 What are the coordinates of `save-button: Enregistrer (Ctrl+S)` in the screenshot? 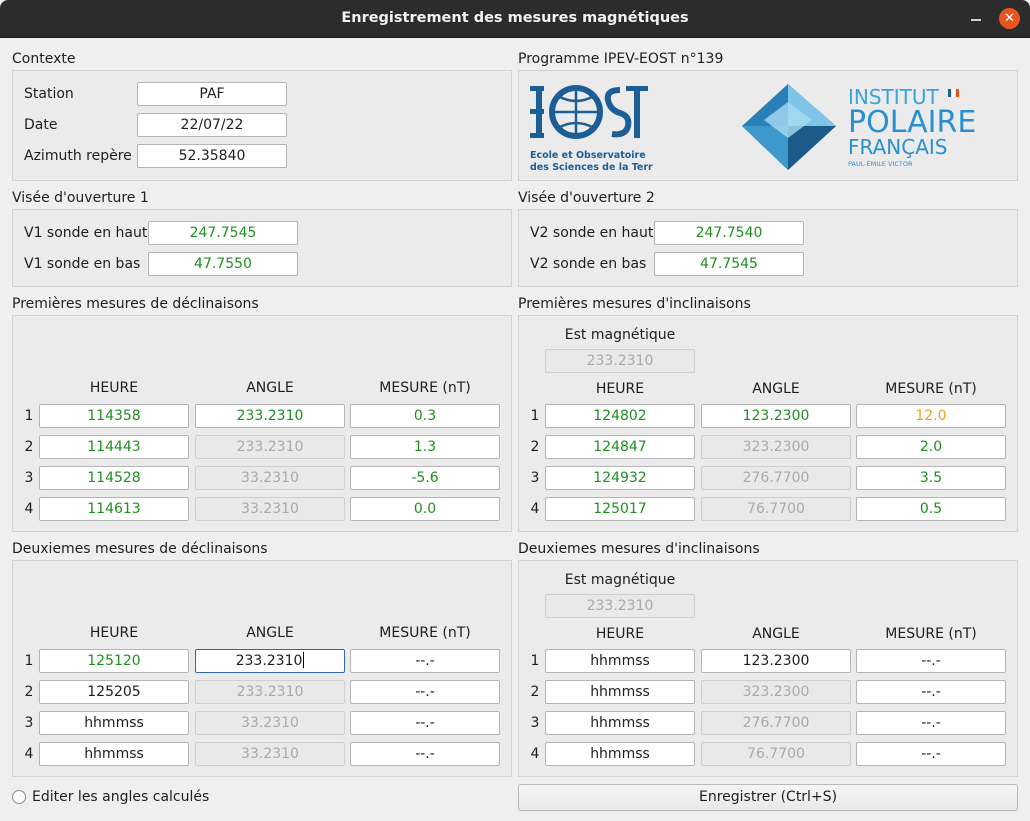 It's located at (768, 797).